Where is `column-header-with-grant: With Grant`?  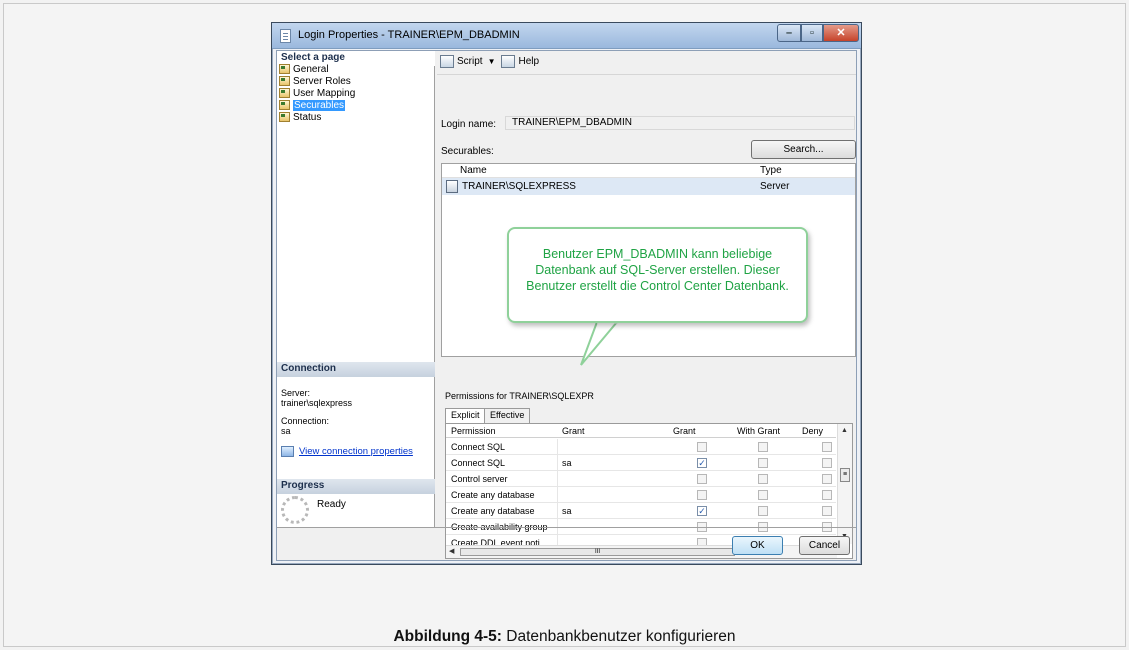
column-header-with-grant: With Grant is located at coordinates (758, 431).